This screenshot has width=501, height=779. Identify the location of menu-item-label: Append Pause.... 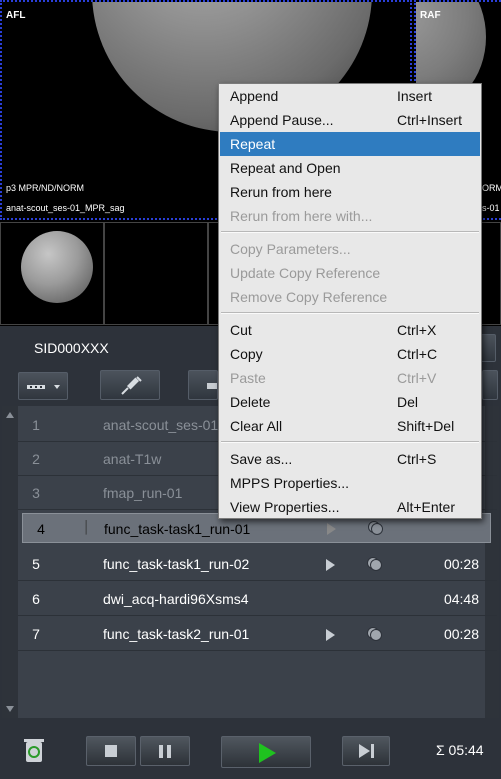
(282, 120).